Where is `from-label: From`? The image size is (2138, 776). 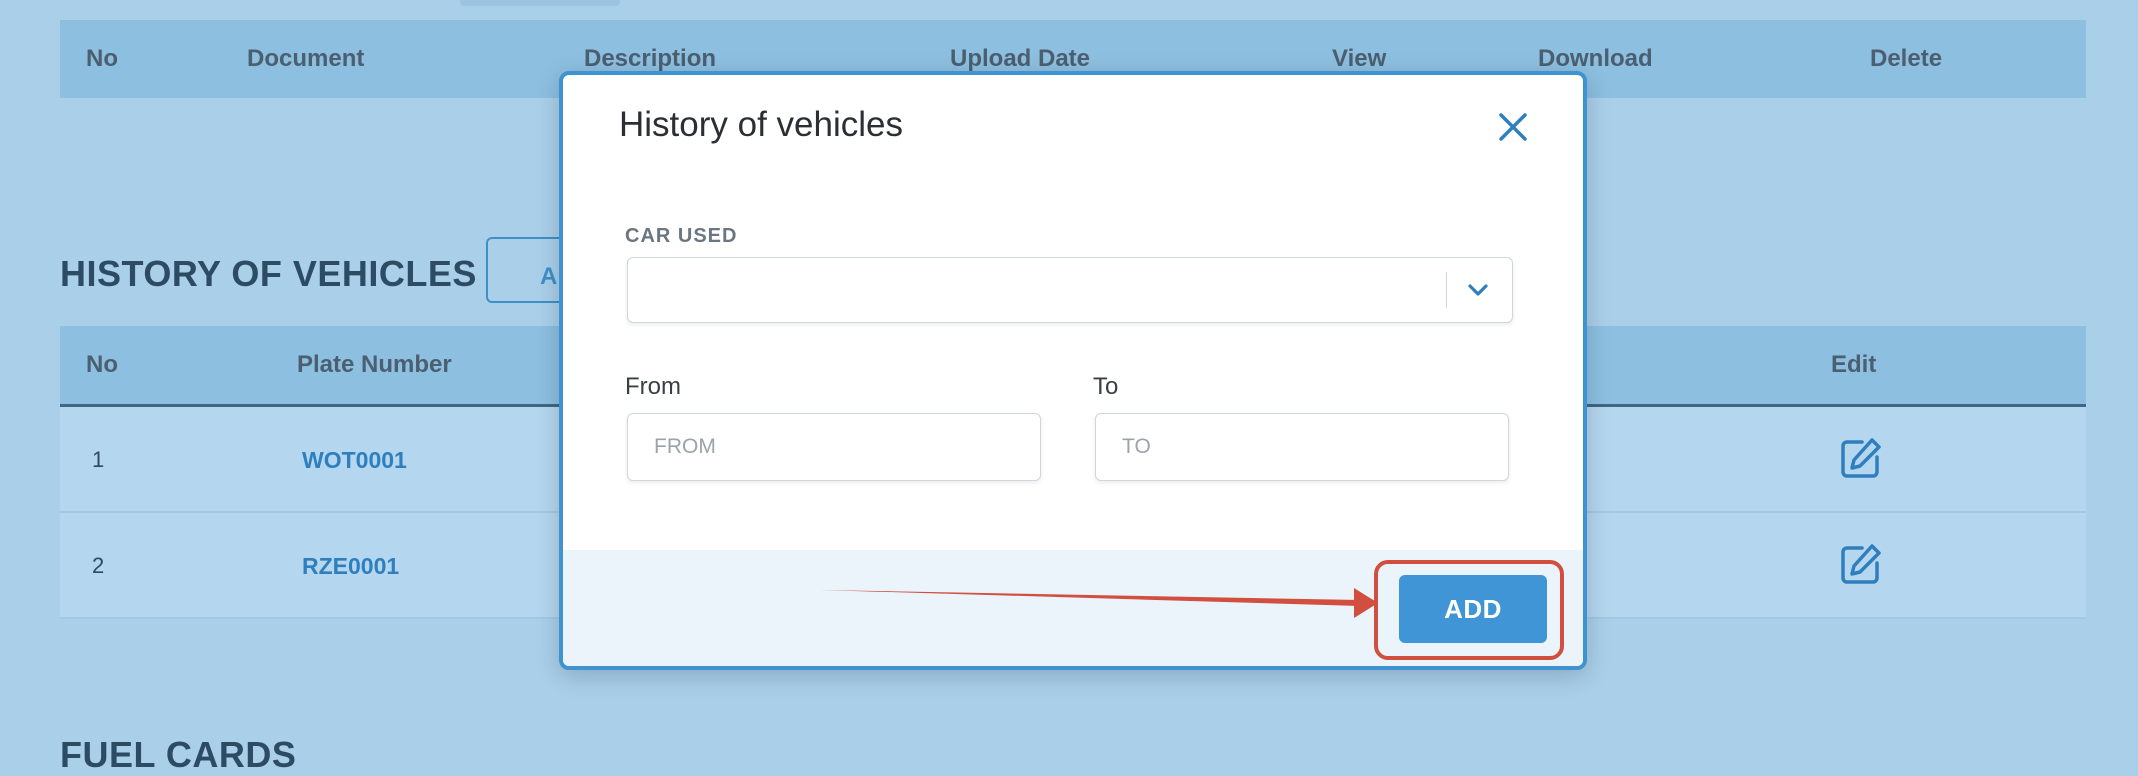
from-label: From is located at coordinates (653, 386).